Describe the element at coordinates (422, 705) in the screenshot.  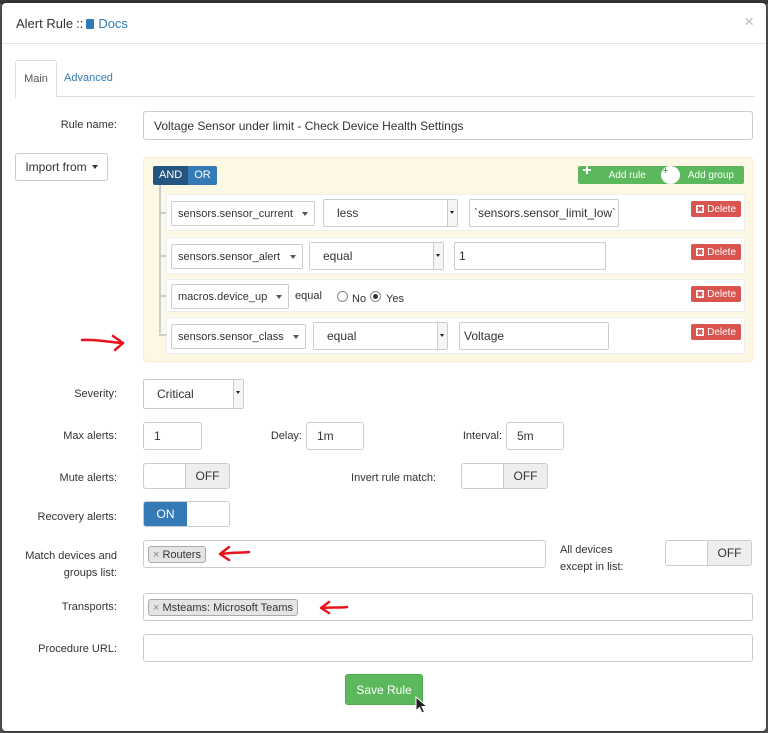
I see `mouse-cursor-icon` at that location.